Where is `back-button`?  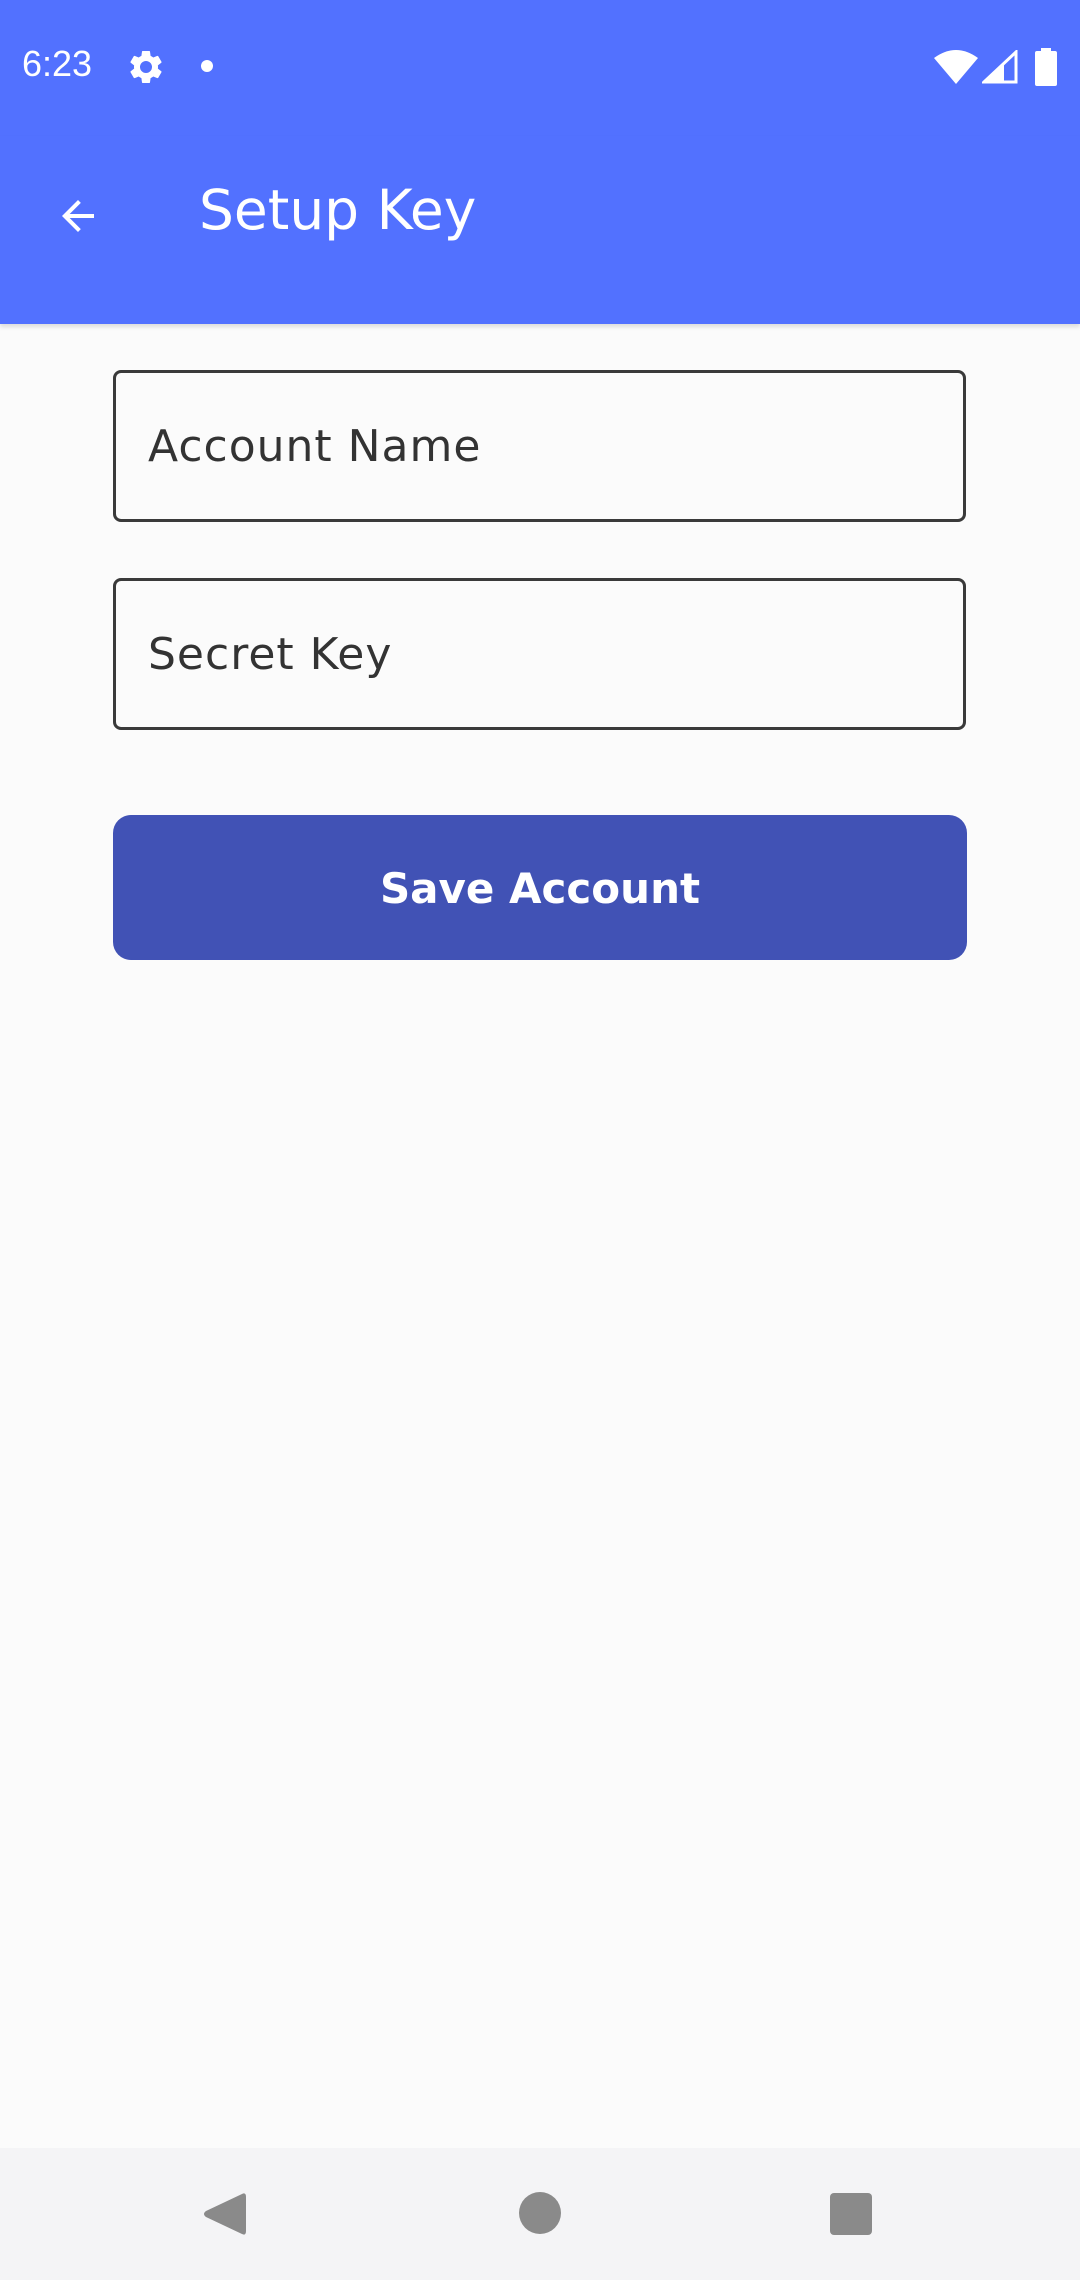 back-button is located at coordinates (78, 216).